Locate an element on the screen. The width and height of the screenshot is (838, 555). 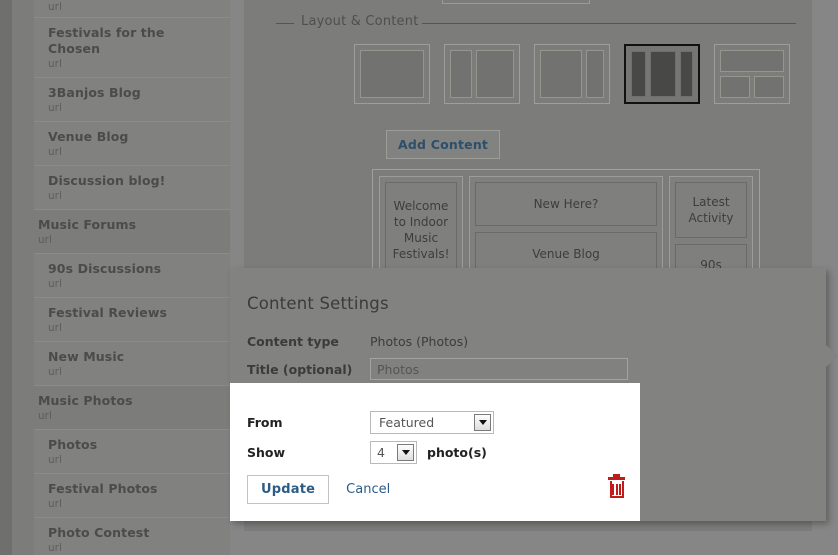
left-gutter is located at coordinates (23, 277).